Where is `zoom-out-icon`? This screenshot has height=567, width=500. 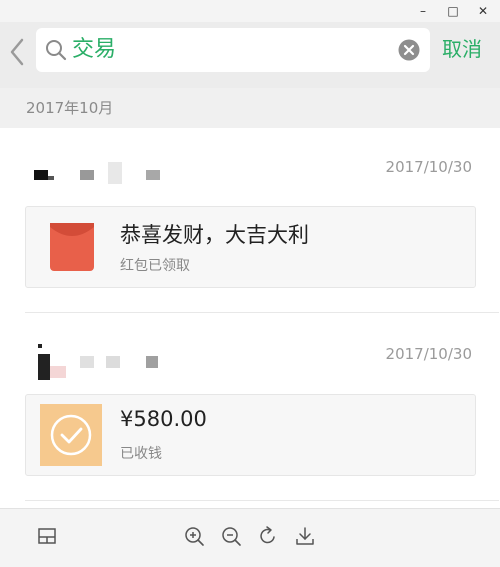 zoom-out-icon is located at coordinates (231, 536).